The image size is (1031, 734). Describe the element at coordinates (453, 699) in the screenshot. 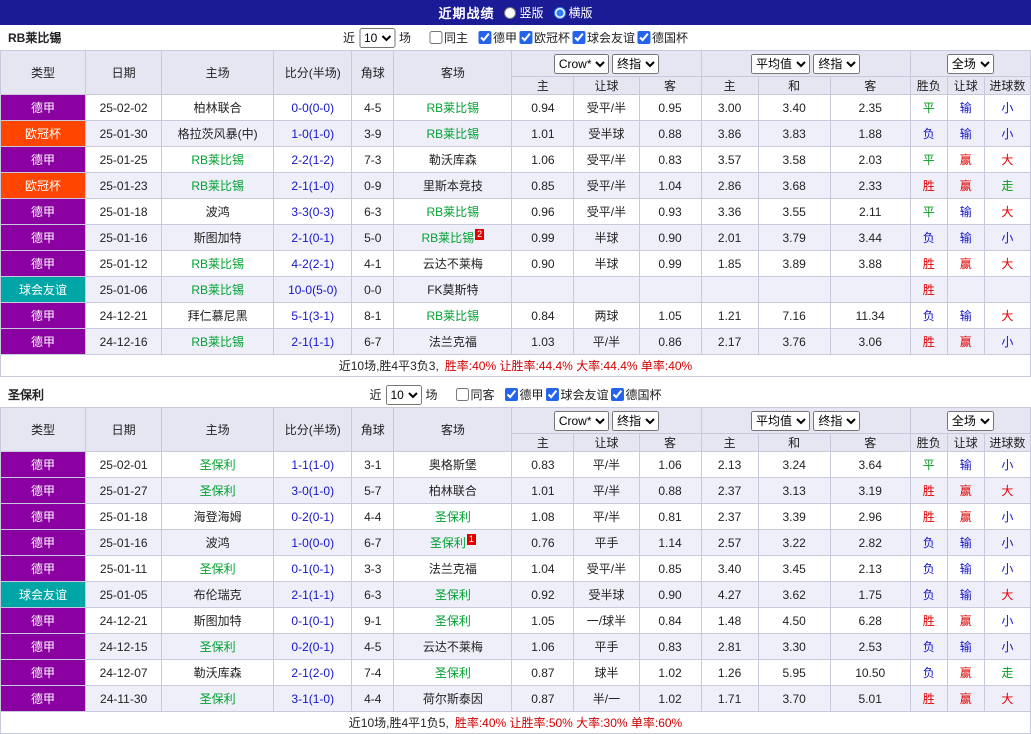

I see `team-link: 荷尔斯泰因` at that location.